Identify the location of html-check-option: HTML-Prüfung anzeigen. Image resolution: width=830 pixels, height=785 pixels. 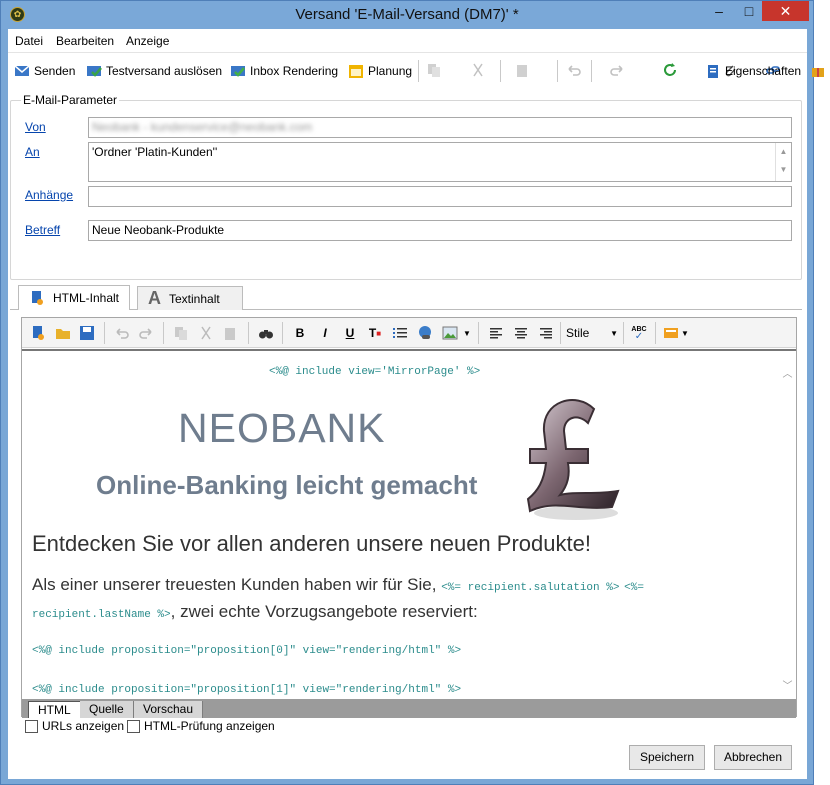
(201, 726).